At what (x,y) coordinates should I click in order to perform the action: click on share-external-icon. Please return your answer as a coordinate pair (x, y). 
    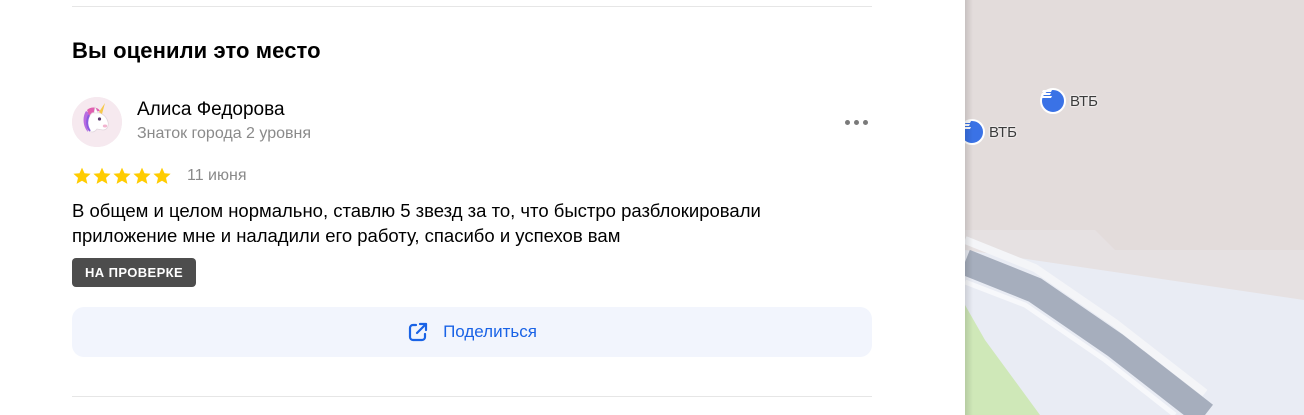
    Looking at the image, I should click on (418, 332).